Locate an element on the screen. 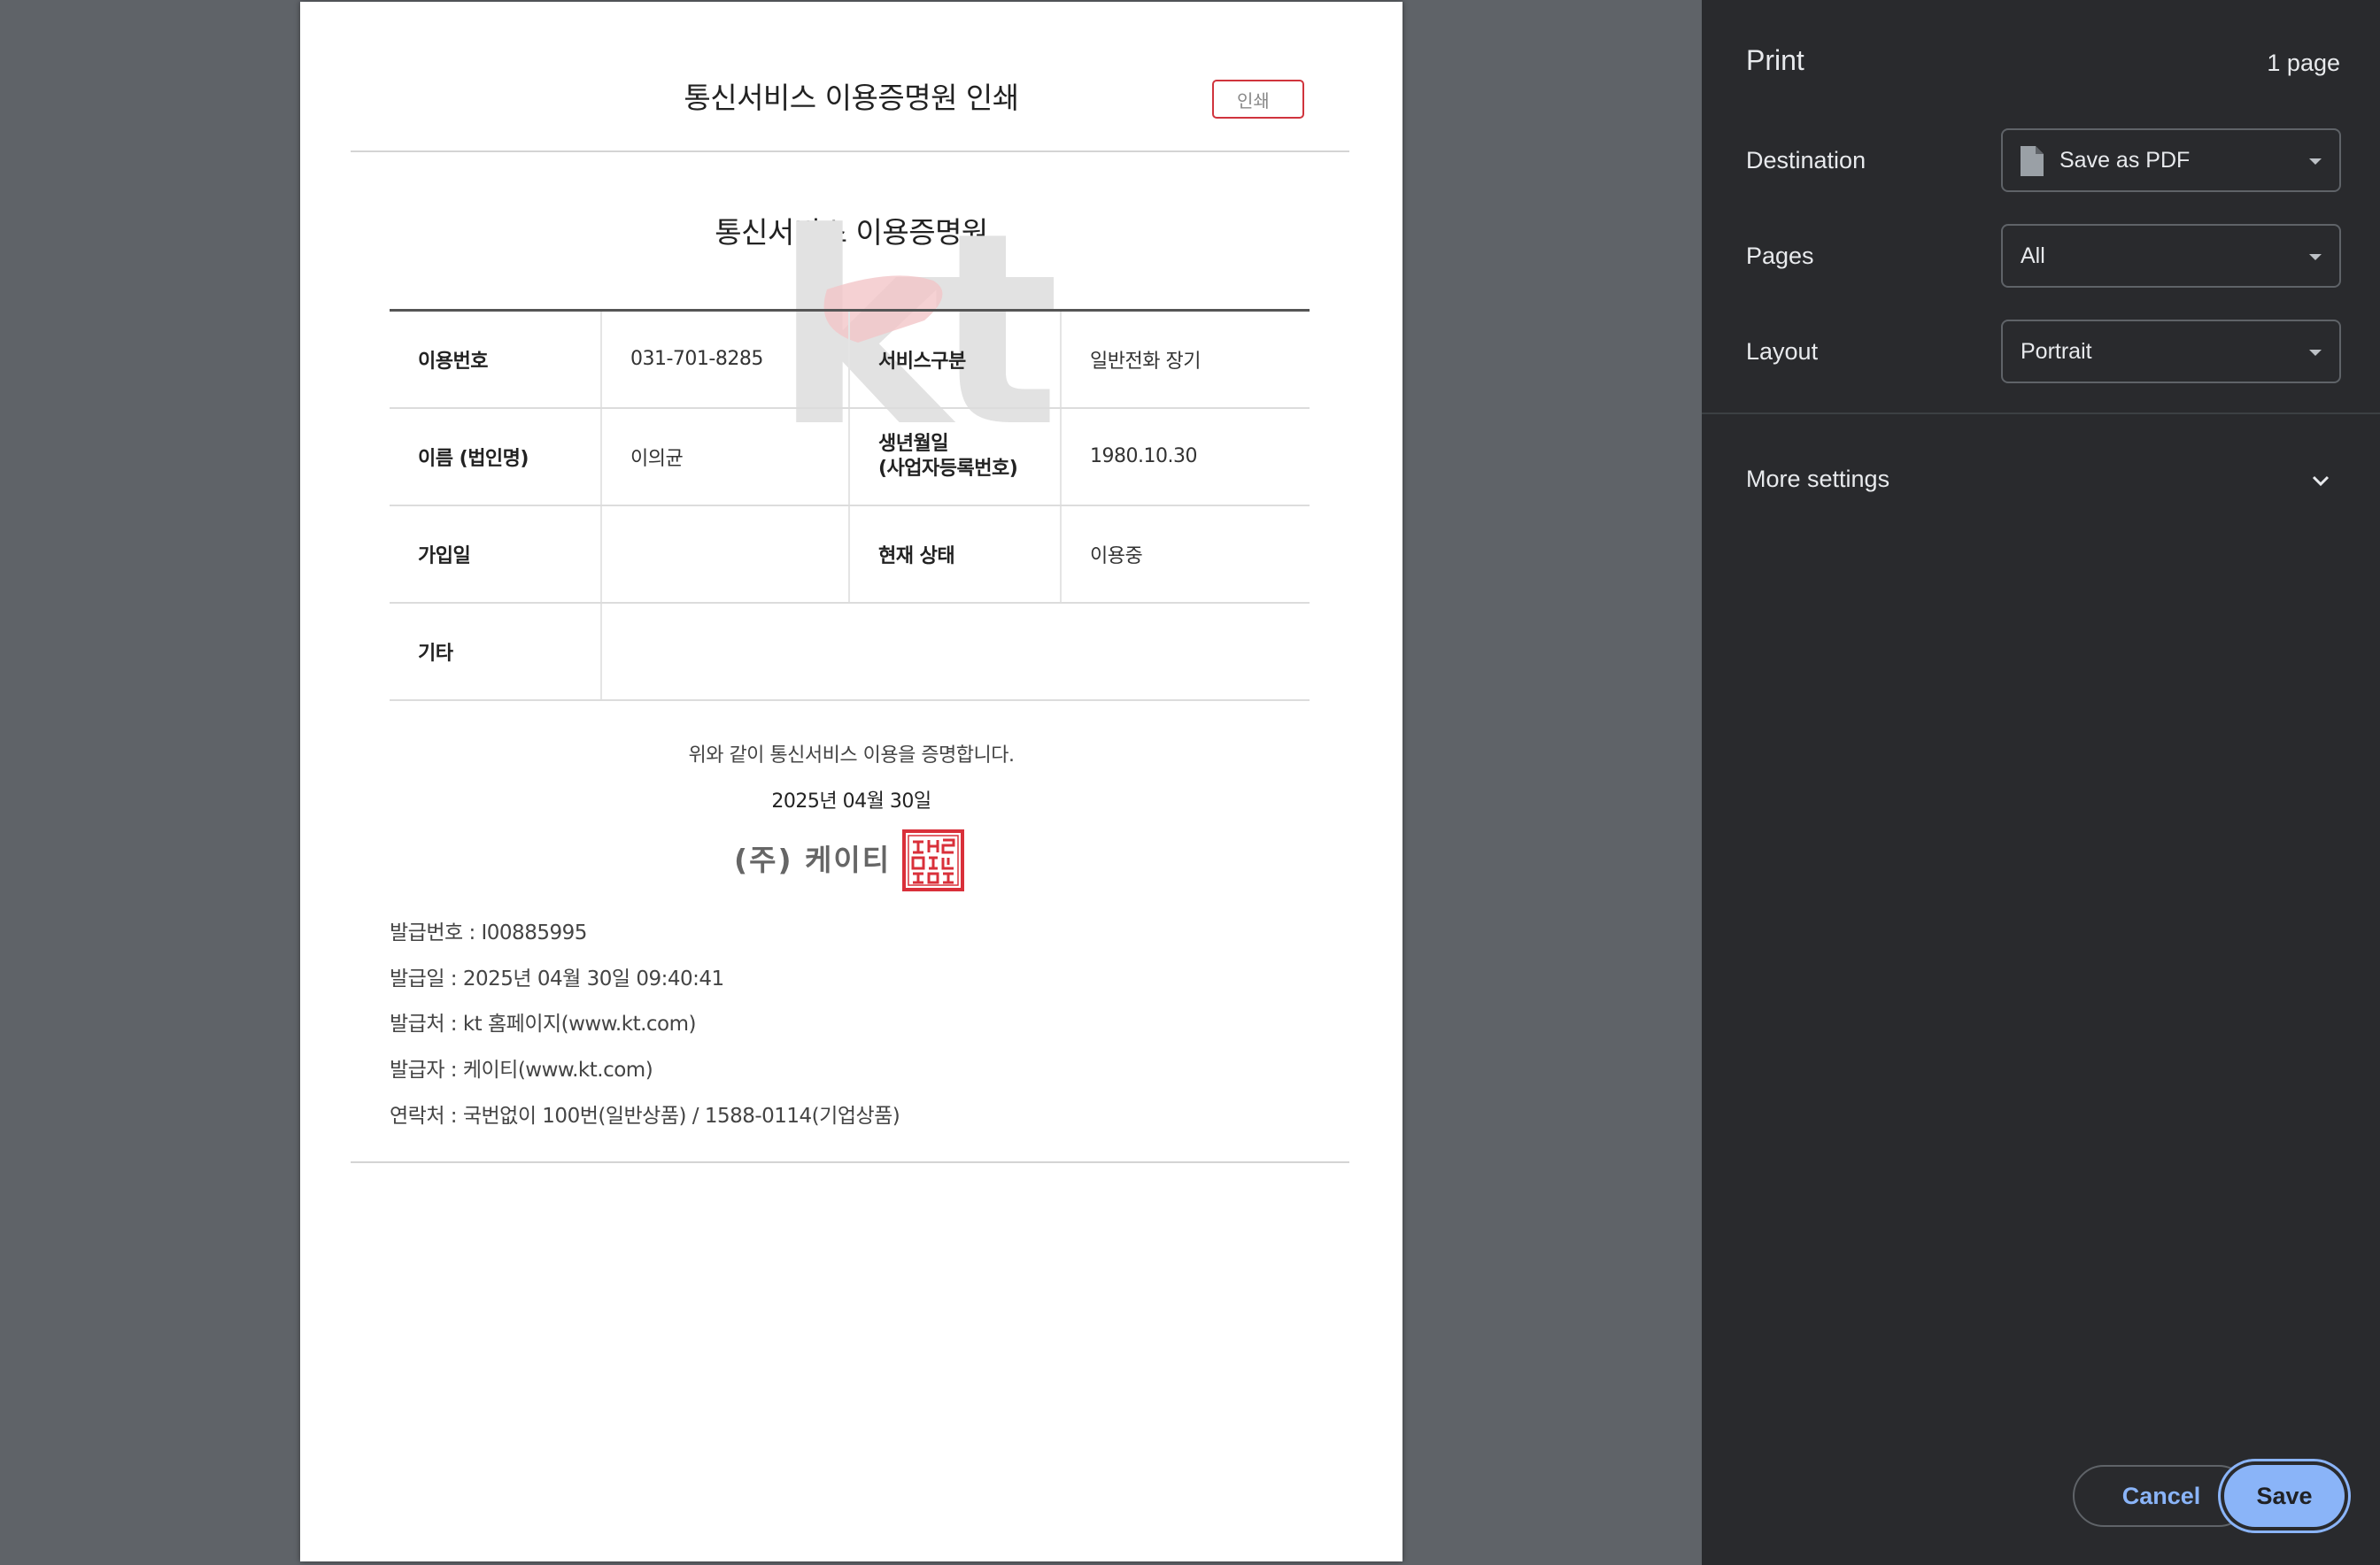  table-row: 가입일 현재 상태 이용중 is located at coordinates (850, 554).